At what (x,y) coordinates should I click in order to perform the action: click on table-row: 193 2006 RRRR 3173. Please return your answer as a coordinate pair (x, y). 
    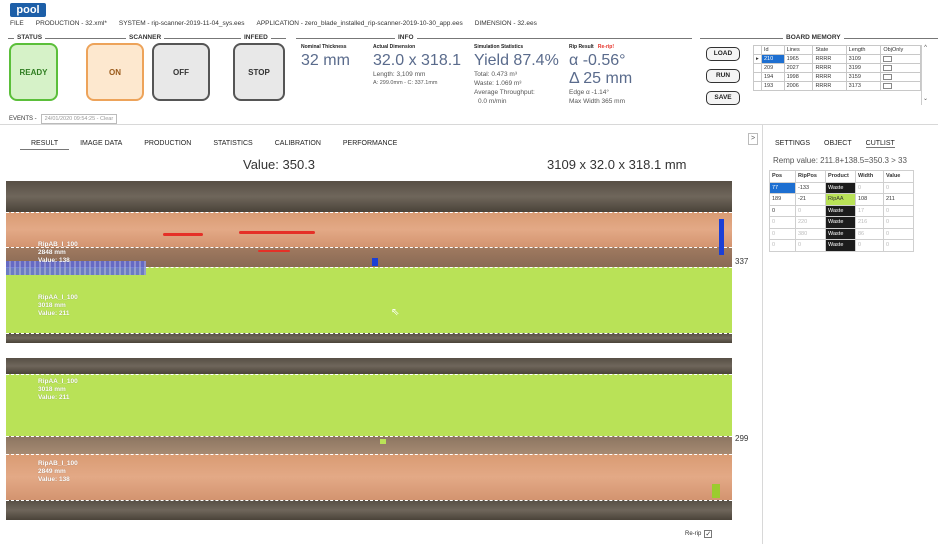
    Looking at the image, I should click on (837, 86).